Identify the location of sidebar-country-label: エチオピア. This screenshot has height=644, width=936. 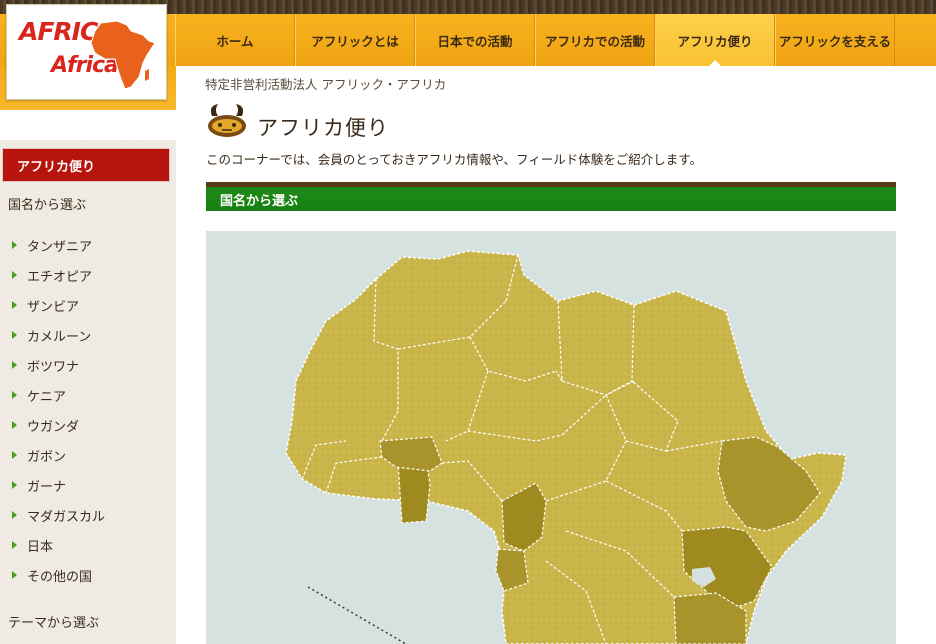
(60, 277).